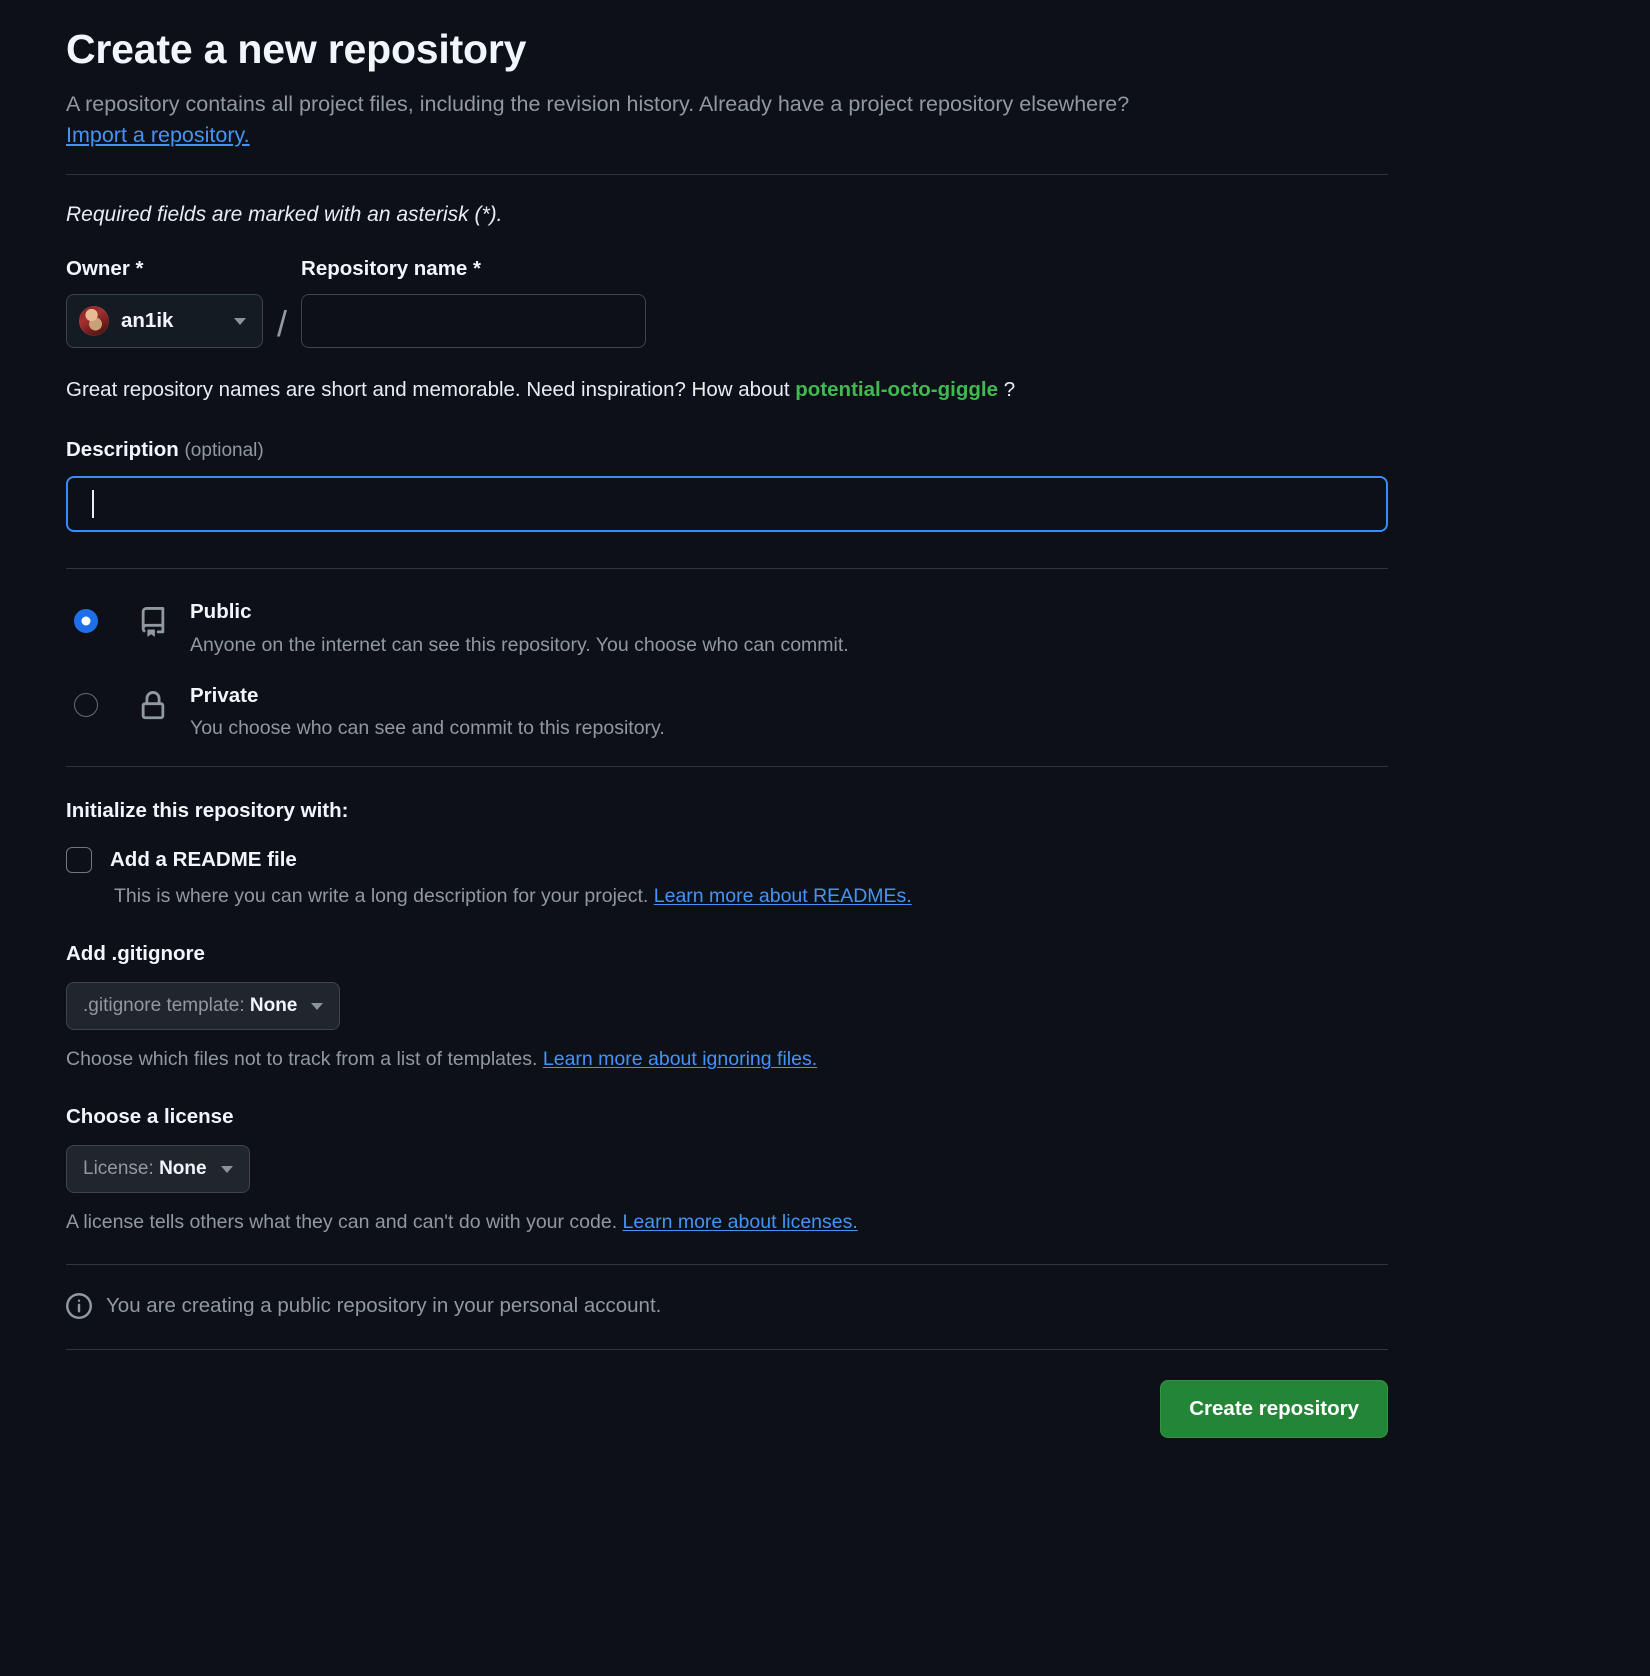  What do you see at coordinates (783, 896) in the screenshot?
I see `readme-learn-more-link: Learn more about READMEs.` at bounding box center [783, 896].